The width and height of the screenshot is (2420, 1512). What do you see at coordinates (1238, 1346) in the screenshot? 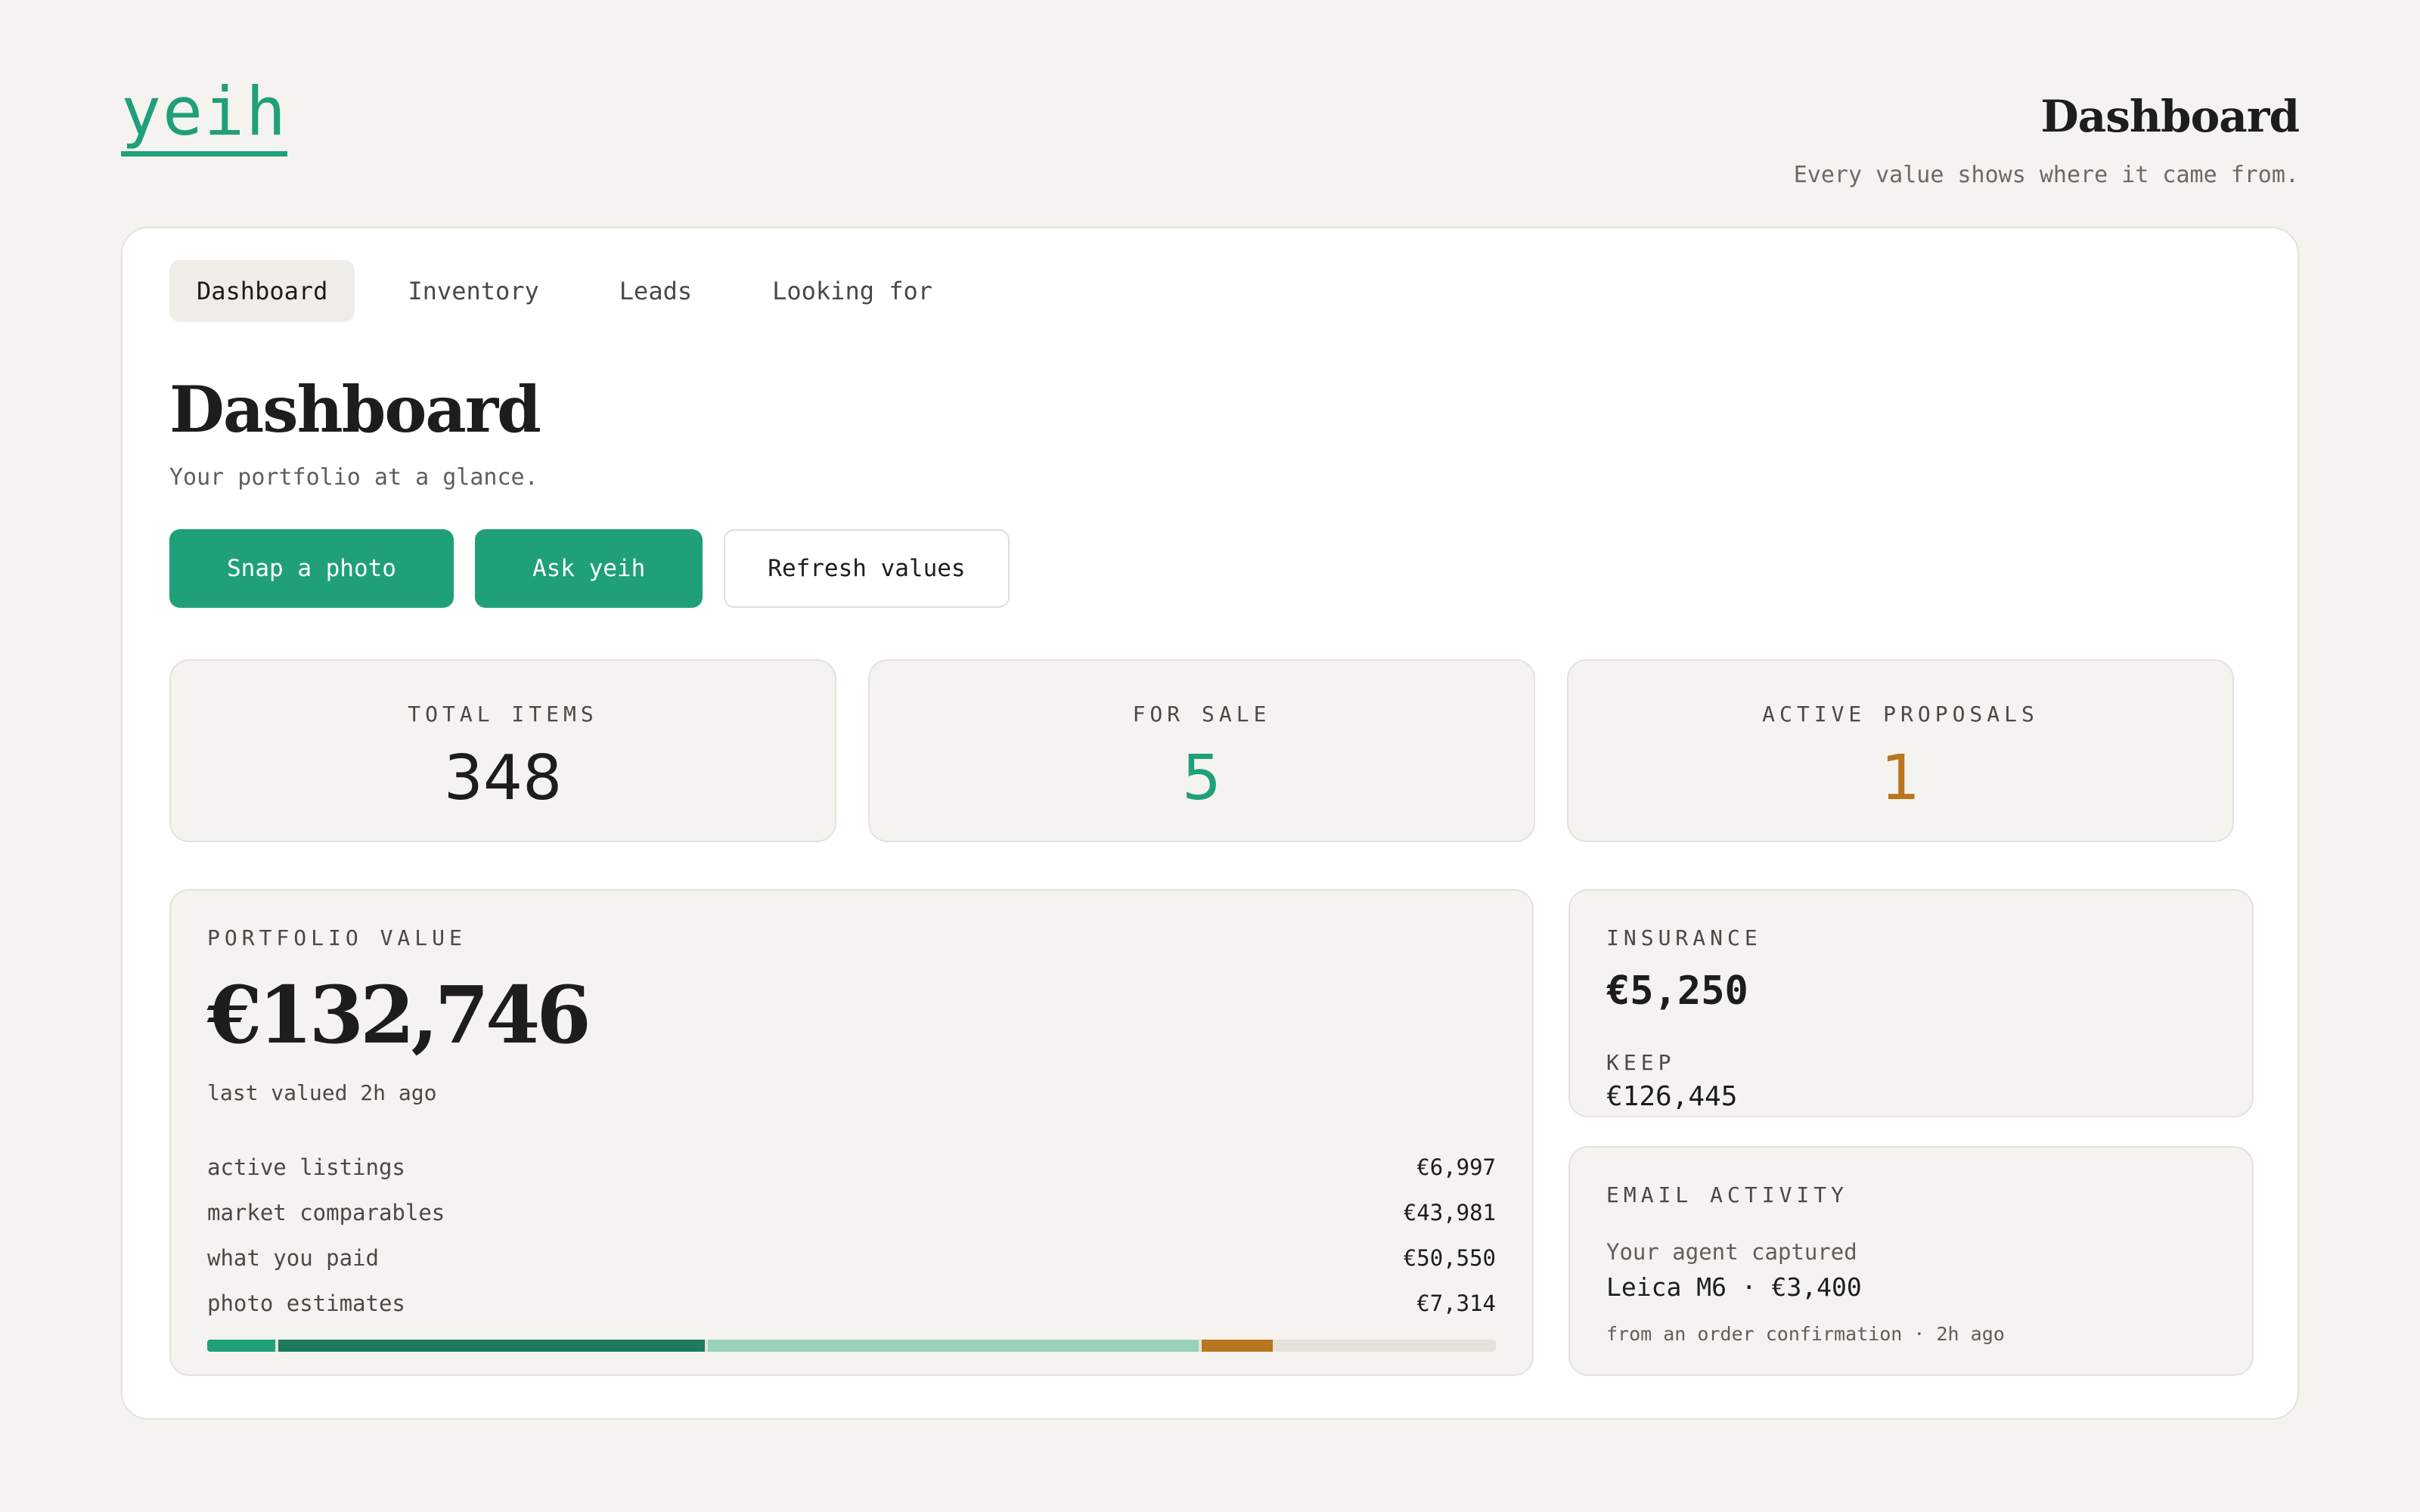
I see `bar-segment-photo-estimates` at bounding box center [1238, 1346].